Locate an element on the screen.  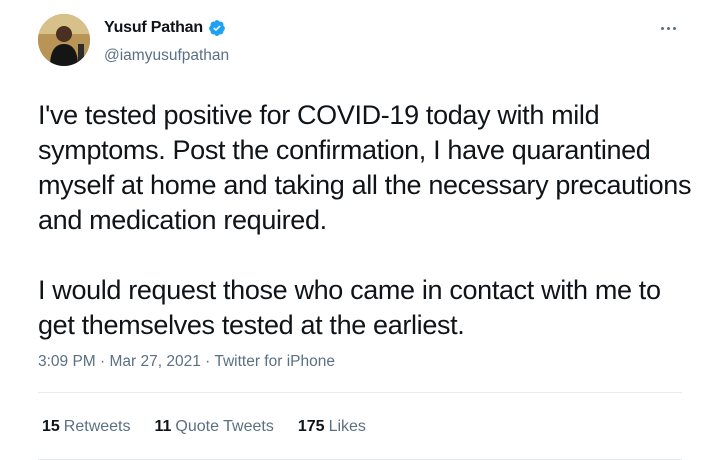
tweet-date: Mar 27, 2021 is located at coordinates (155, 361).